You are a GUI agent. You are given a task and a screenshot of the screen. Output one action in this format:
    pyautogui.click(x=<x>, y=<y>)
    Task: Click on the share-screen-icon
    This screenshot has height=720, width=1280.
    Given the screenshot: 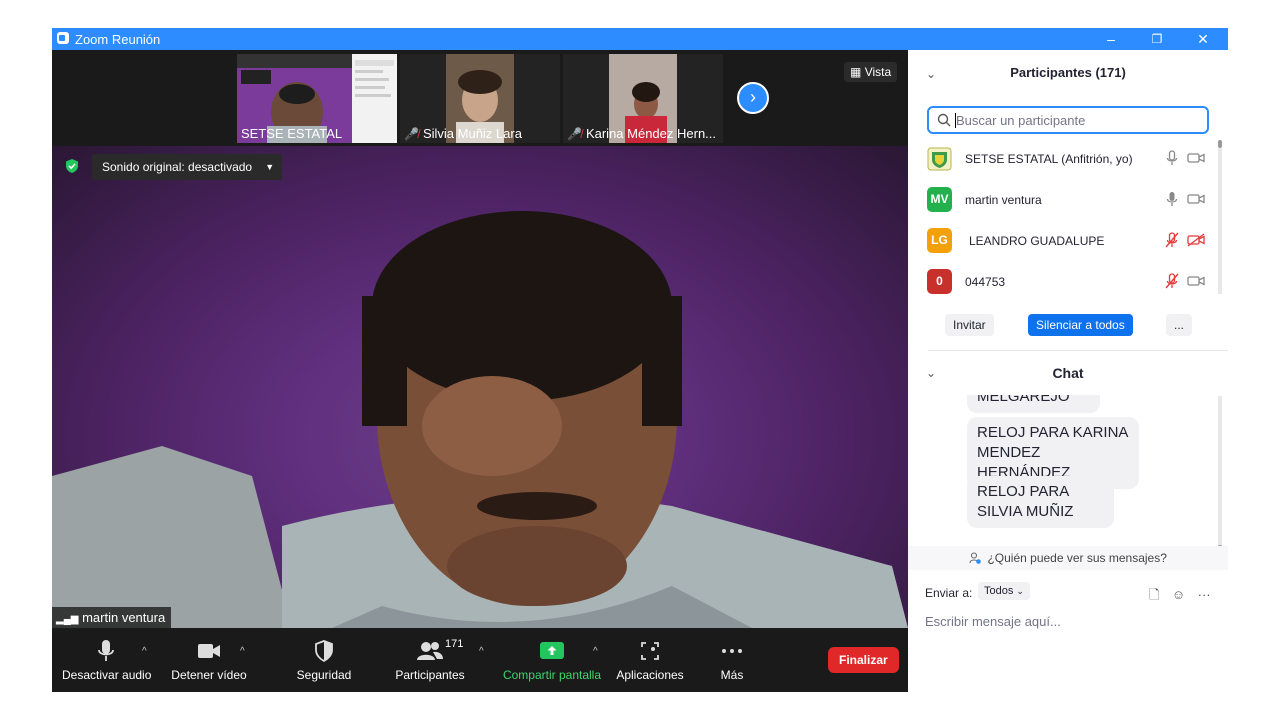 What is the action you would take?
    pyautogui.click(x=552, y=650)
    